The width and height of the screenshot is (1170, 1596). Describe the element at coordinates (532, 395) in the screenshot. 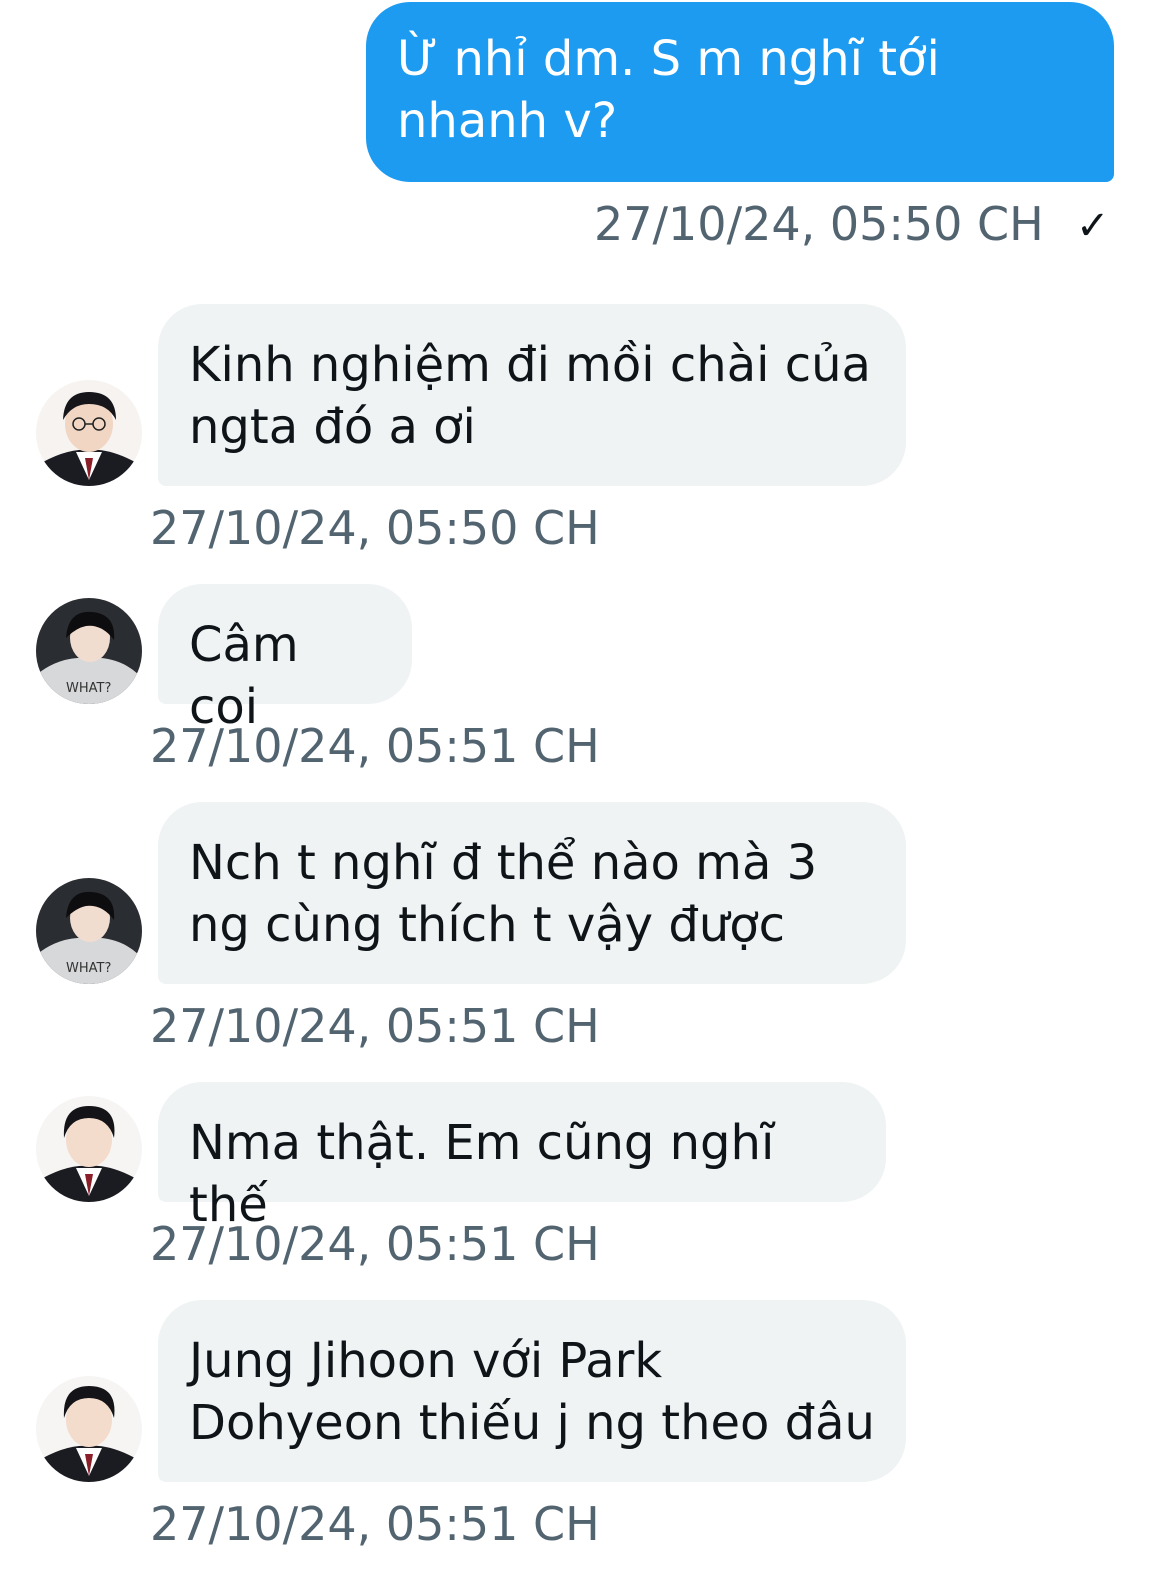

I see `received-message-bubble: Kinh nghiệm đi mồi chài của ngta đó a ơi` at that location.